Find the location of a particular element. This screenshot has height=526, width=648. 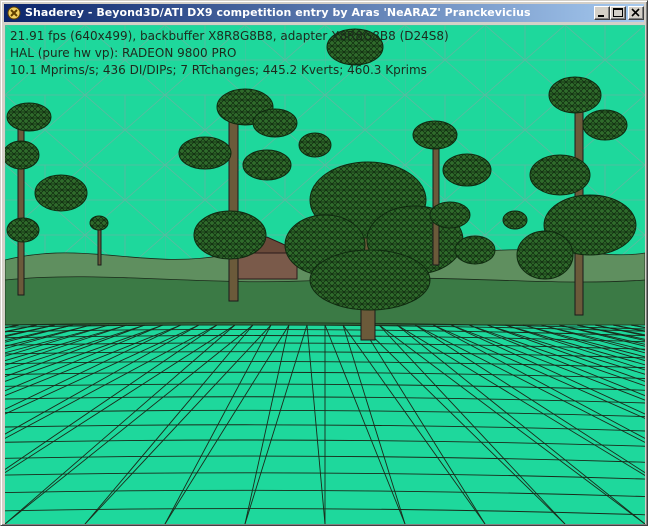

shaderey-app-icon is located at coordinates (14, 13).